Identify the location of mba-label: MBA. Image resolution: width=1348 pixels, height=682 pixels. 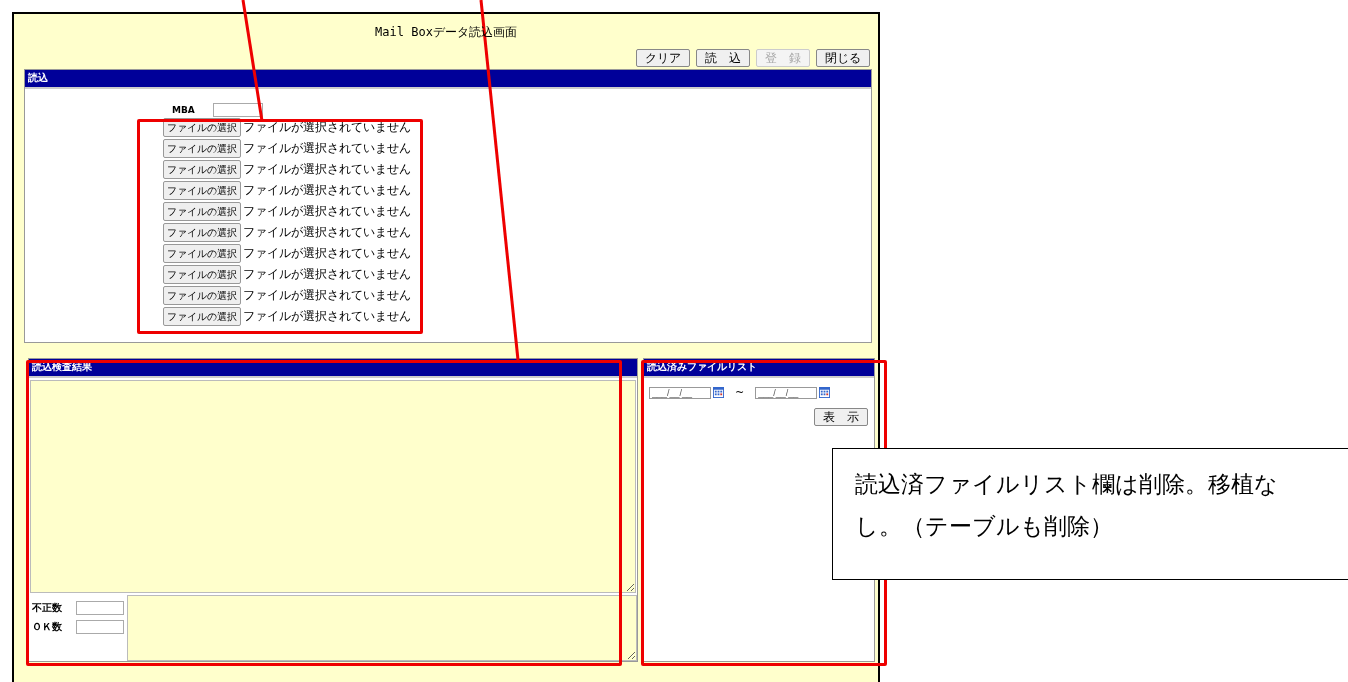
(184, 110).